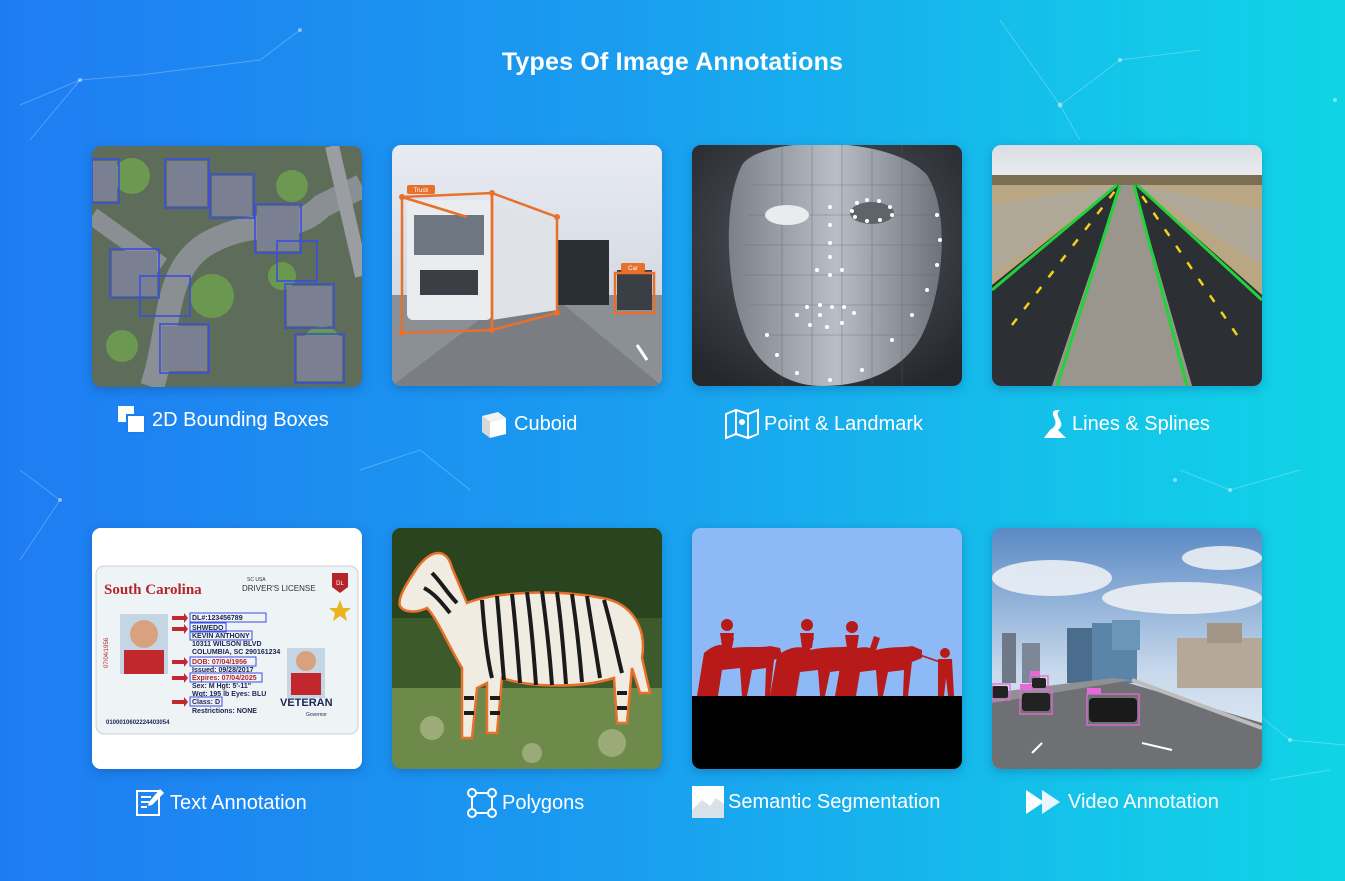 This screenshot has height=881, width=1345. I want to click on license-state: South Carolina, so click(153, 590).